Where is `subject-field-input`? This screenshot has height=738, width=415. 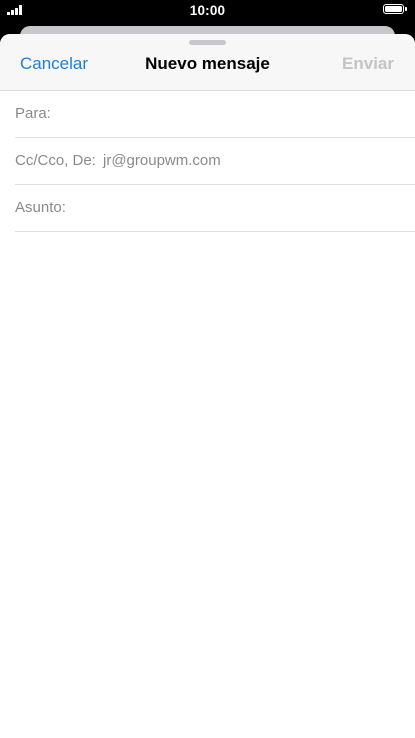
subject-field-input is located at coordinates (236, 208).